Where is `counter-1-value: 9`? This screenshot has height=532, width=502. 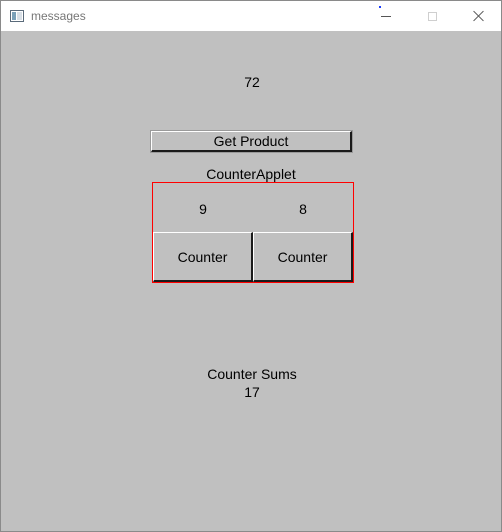 counter-1-value: 9 is located at coordinates (203, 209).